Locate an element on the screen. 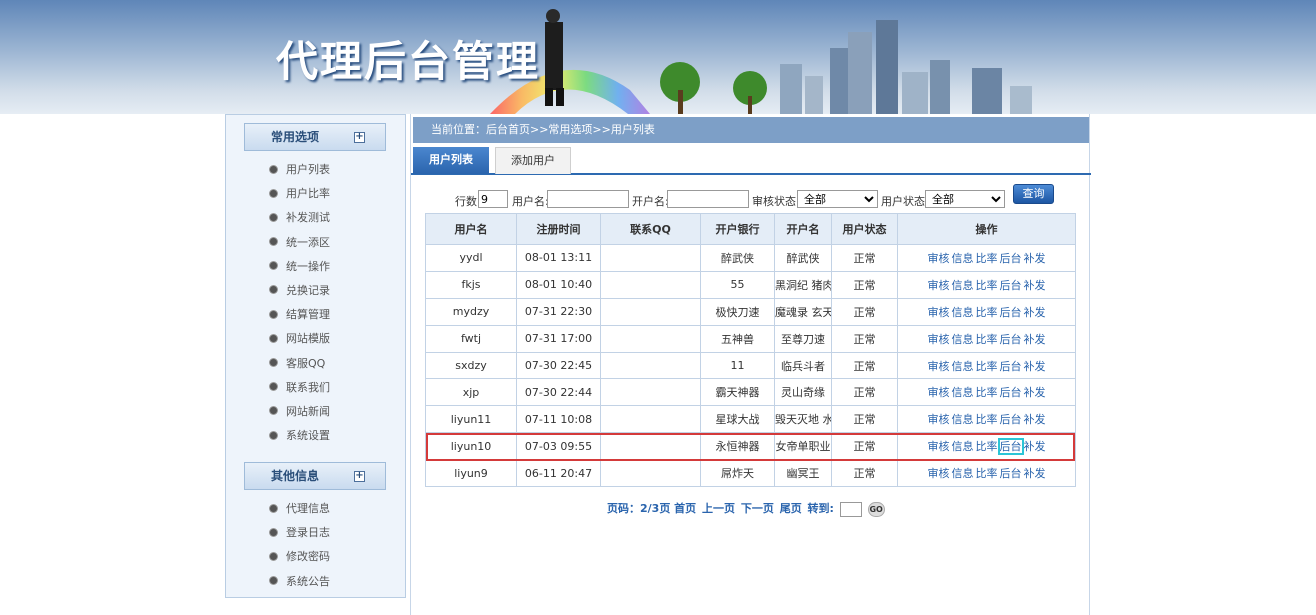 The height and width of the screenshot is (615, 1316). prev-page-link: 上一页 is located at coordinates (718, 508).